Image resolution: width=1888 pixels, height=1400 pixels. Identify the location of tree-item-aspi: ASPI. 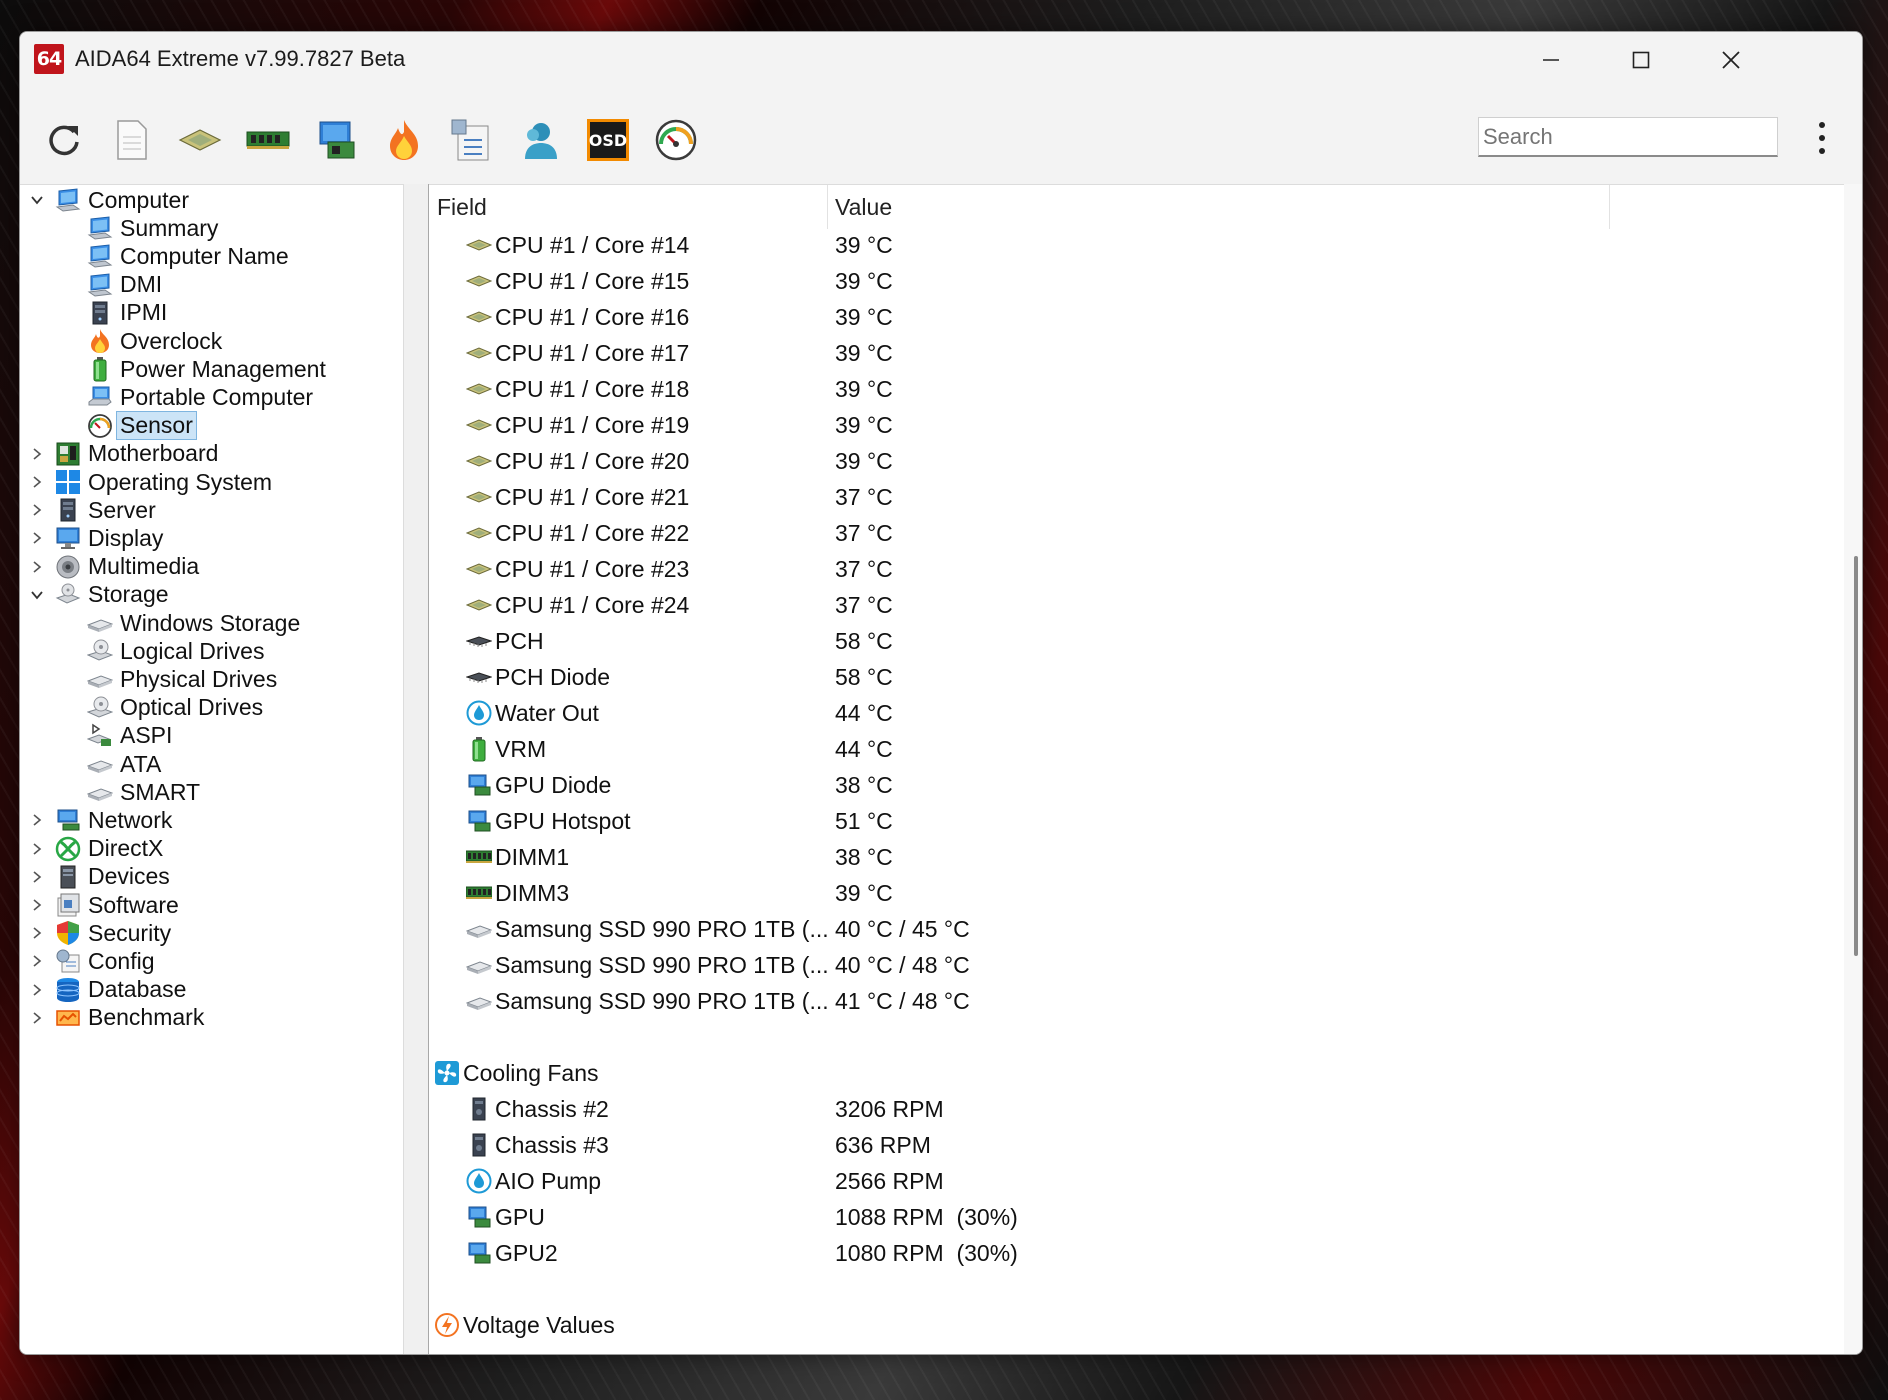
(129, 736).